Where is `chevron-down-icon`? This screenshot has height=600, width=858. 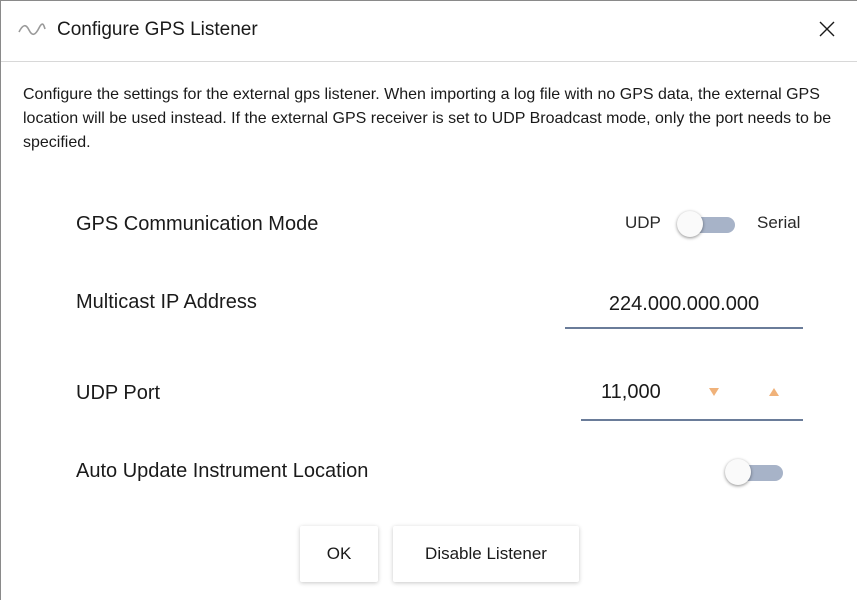
chevron-down-icon is located at coordinates (714, 393).